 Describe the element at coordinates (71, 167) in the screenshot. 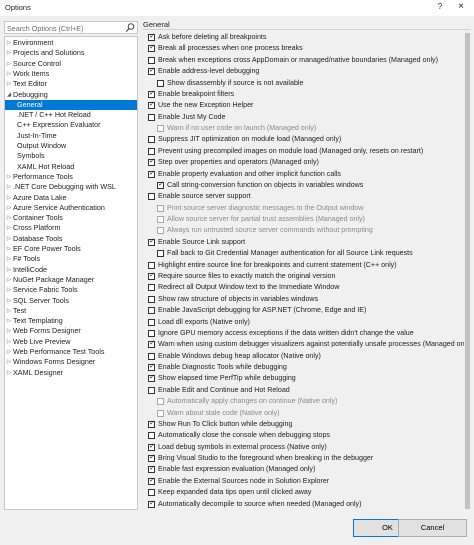

I see `tree-item-xaml-hot-reload: XAML Hot Reload` at that location.